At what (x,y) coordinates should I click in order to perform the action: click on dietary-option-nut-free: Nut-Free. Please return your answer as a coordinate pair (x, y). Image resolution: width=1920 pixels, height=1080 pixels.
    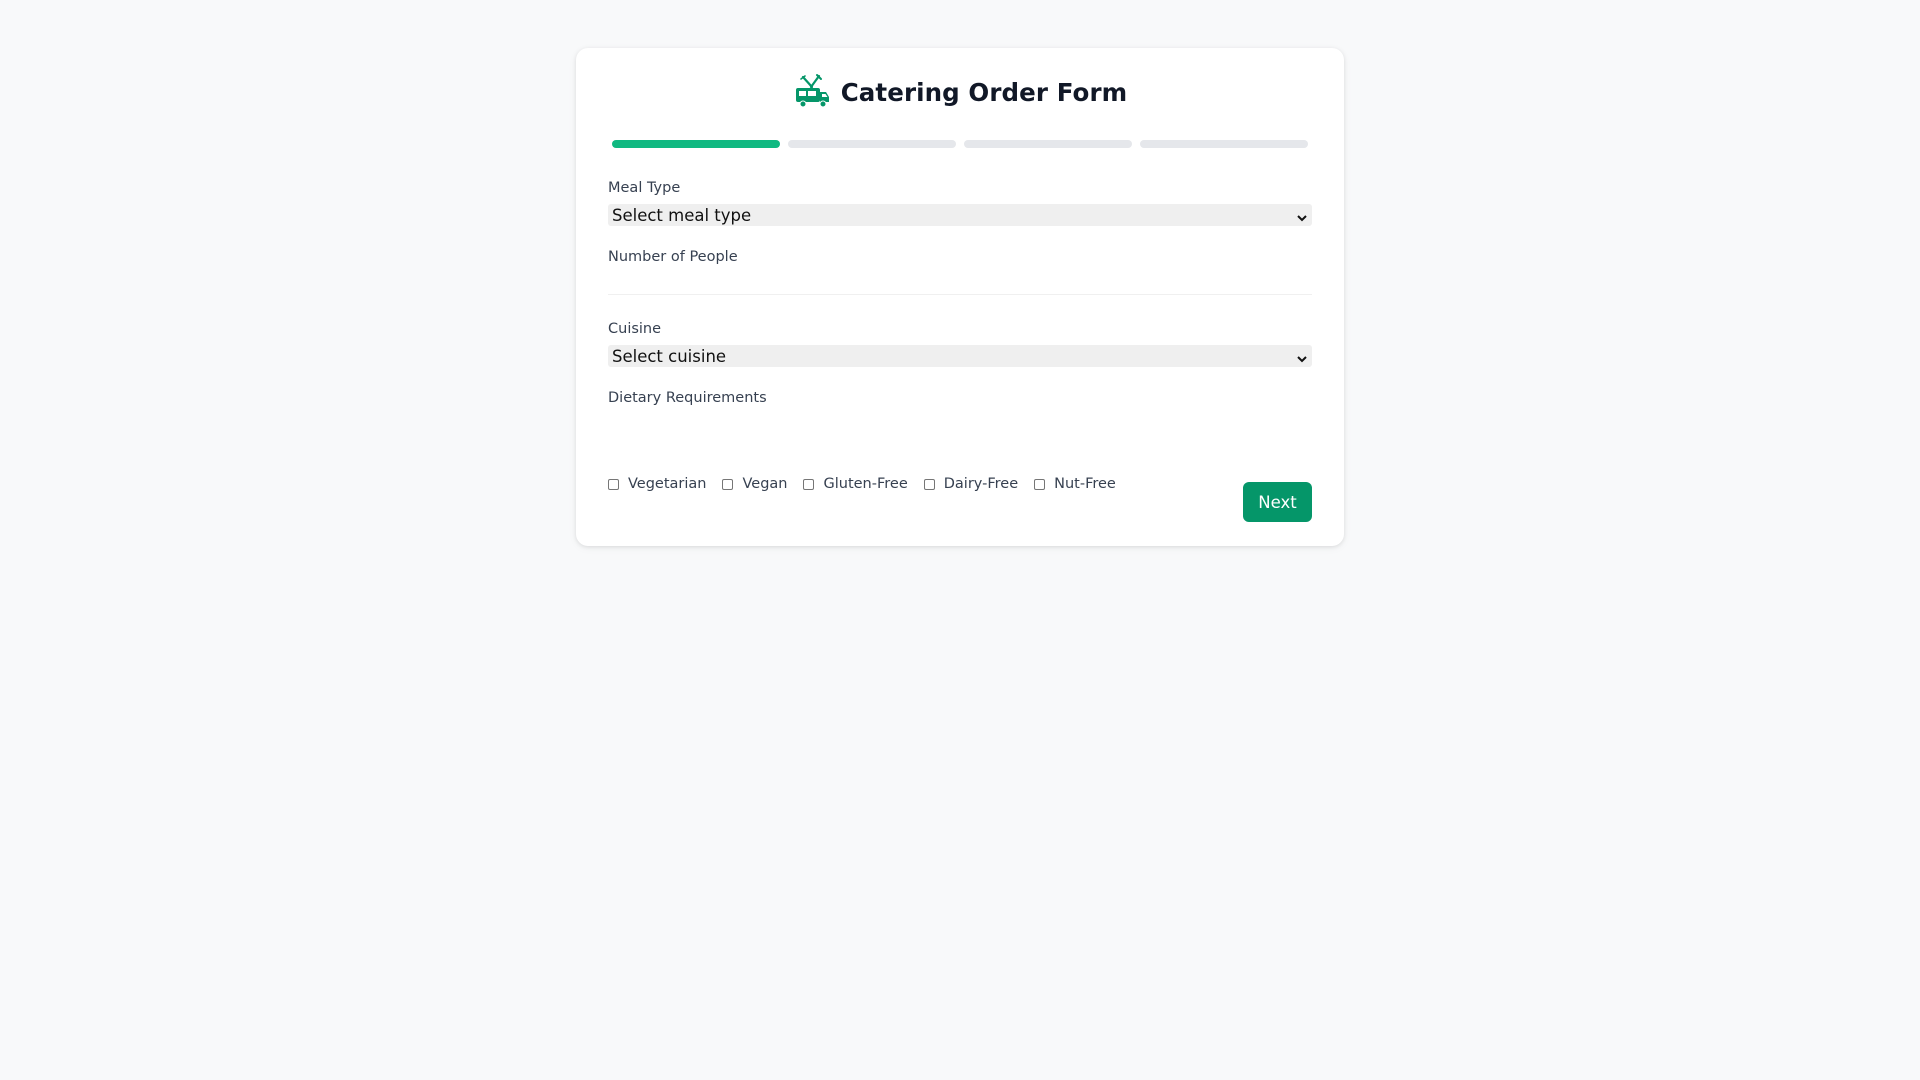
    Looking at the image, I should click on (1075, 484).